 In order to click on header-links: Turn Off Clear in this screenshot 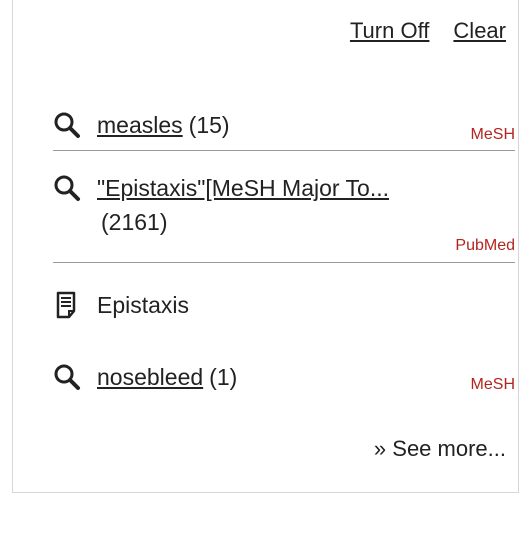, I will do `click(428, 31)`.